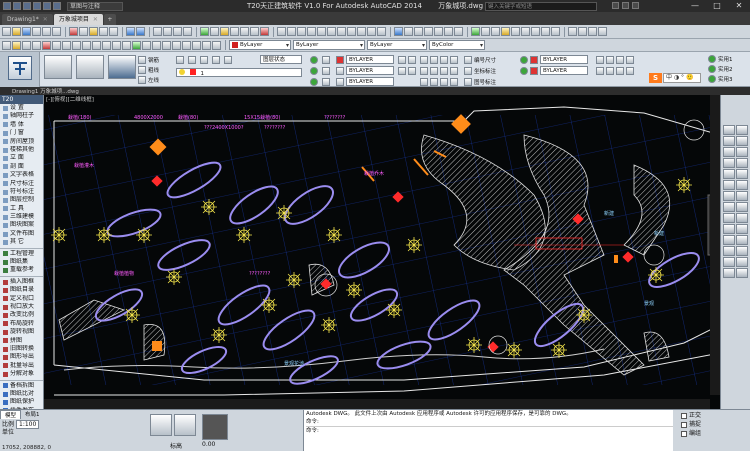 The width and height of the screenshot is (750, 451). What do you see at coordinates (244, 31) in the screenshot?
I see `markup-icon` at bounding box center [244, 31].